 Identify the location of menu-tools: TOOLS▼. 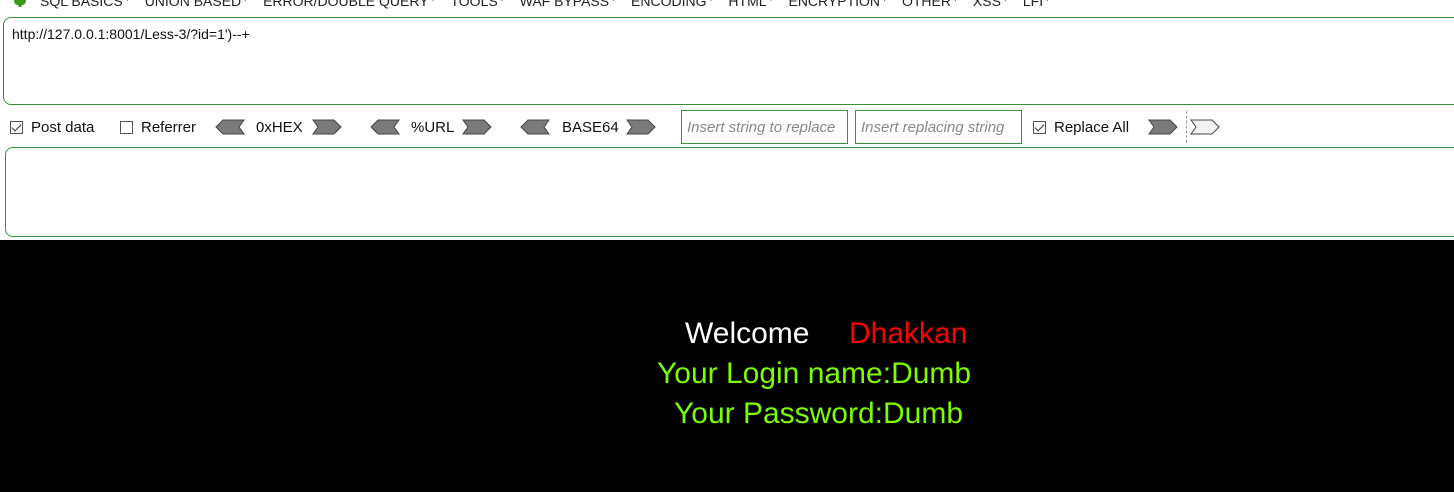
(477, 4).